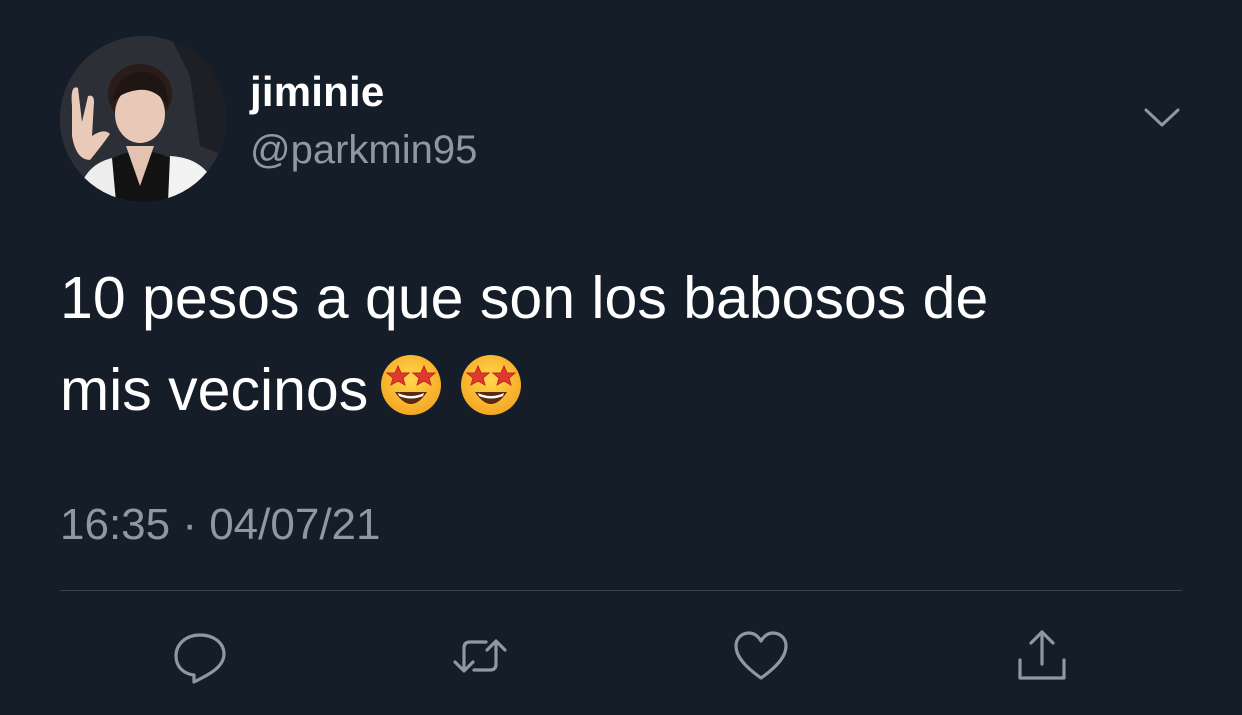  I want to click on tweet-text-line-2-words: mis vecinos, so click(214, 390).